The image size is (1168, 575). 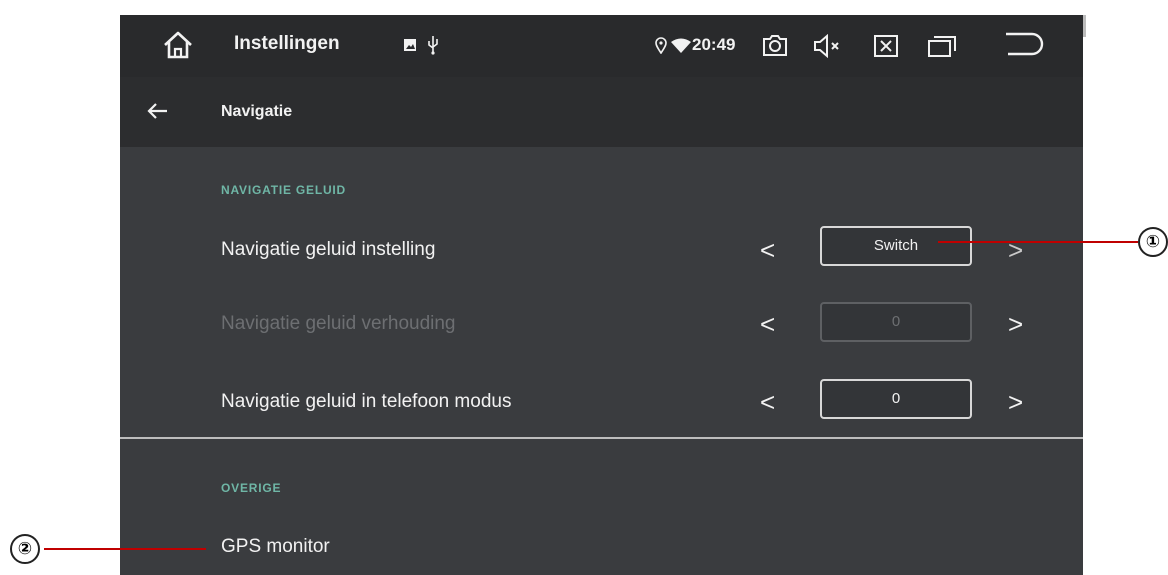 What do you see at coordinates (410, 45) in the screenshot?
I see `image-icon` at bounding box center [410, 45].